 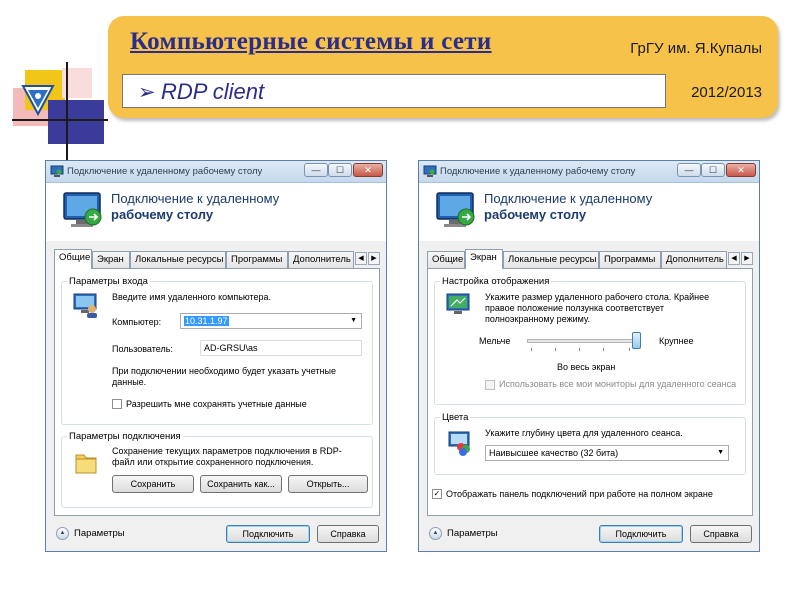 What do you see at coordinates (281, 348) in the screenshot?
I see `user-field: AD-GRSU\as` at bounding box center [281, 348].